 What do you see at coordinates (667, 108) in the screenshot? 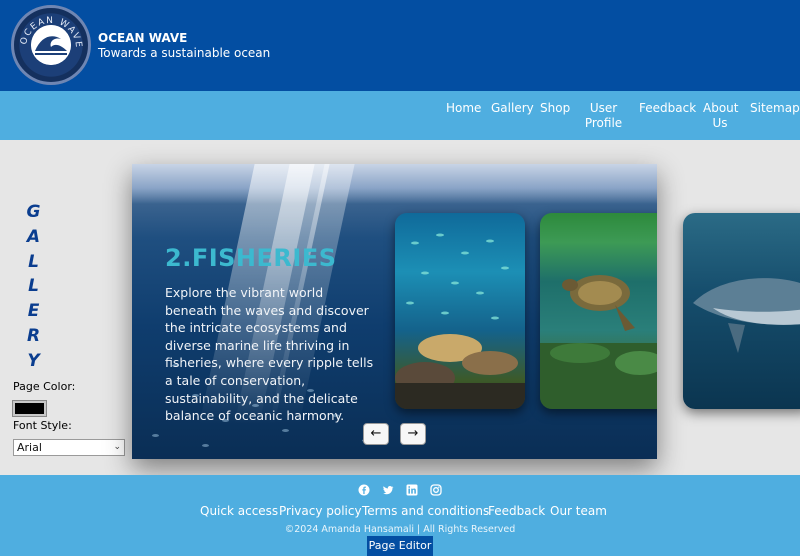
I see `nav-feedback: Feedback` at bounding box center [667, 108].